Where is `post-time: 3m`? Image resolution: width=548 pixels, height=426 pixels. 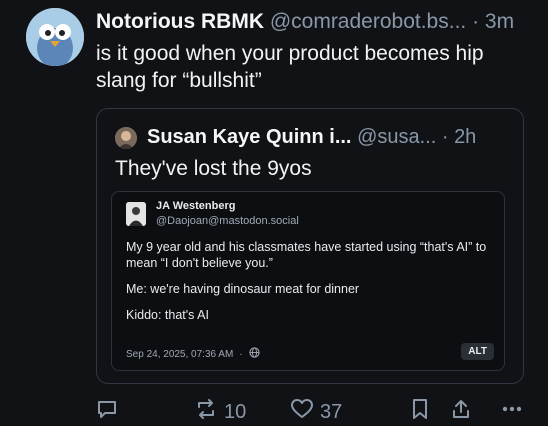
post-time: 3m is located at coordinates (499, 21).